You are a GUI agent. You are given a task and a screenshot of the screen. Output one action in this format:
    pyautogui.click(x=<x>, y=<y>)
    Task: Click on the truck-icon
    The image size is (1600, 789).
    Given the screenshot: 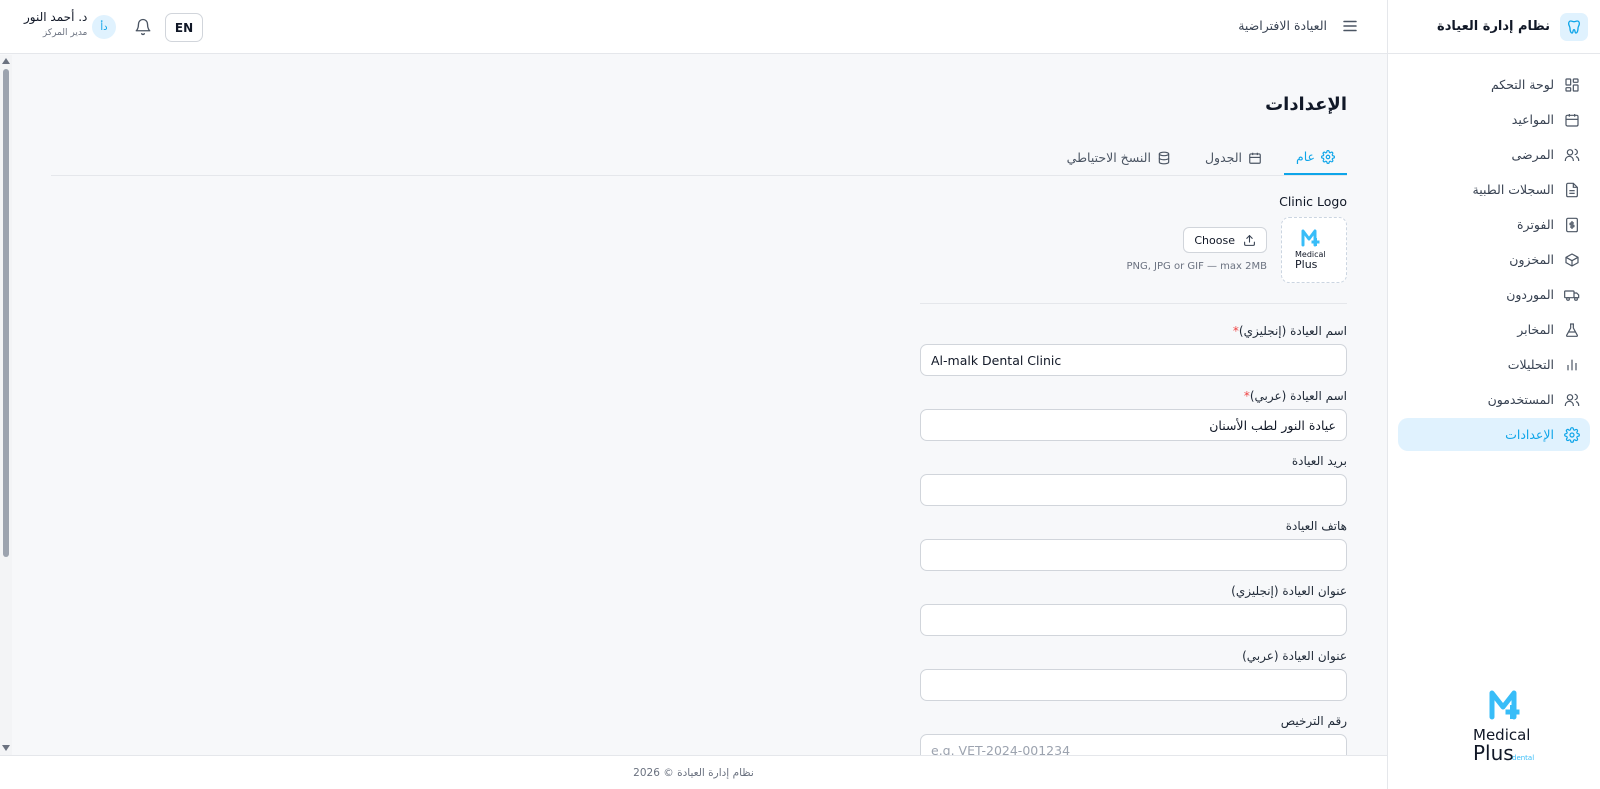 What is the action you would take?
    pyautogui.click(x=1572, y=295)
    